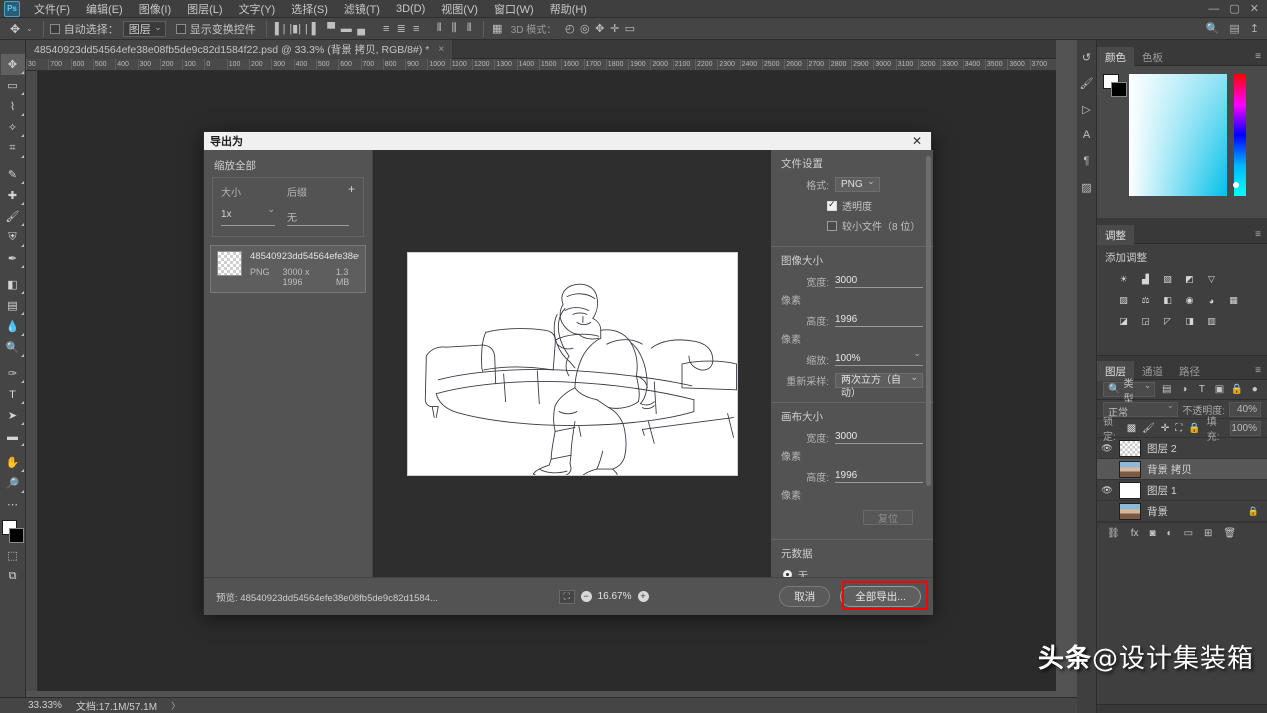 Image resolution: width=1267 pixels, height=713 pixels. What do you see at coordinates (1165, 428) in the screenshot?
I see `lock-position-icon: ✛` at bounding box center [1165, 428].